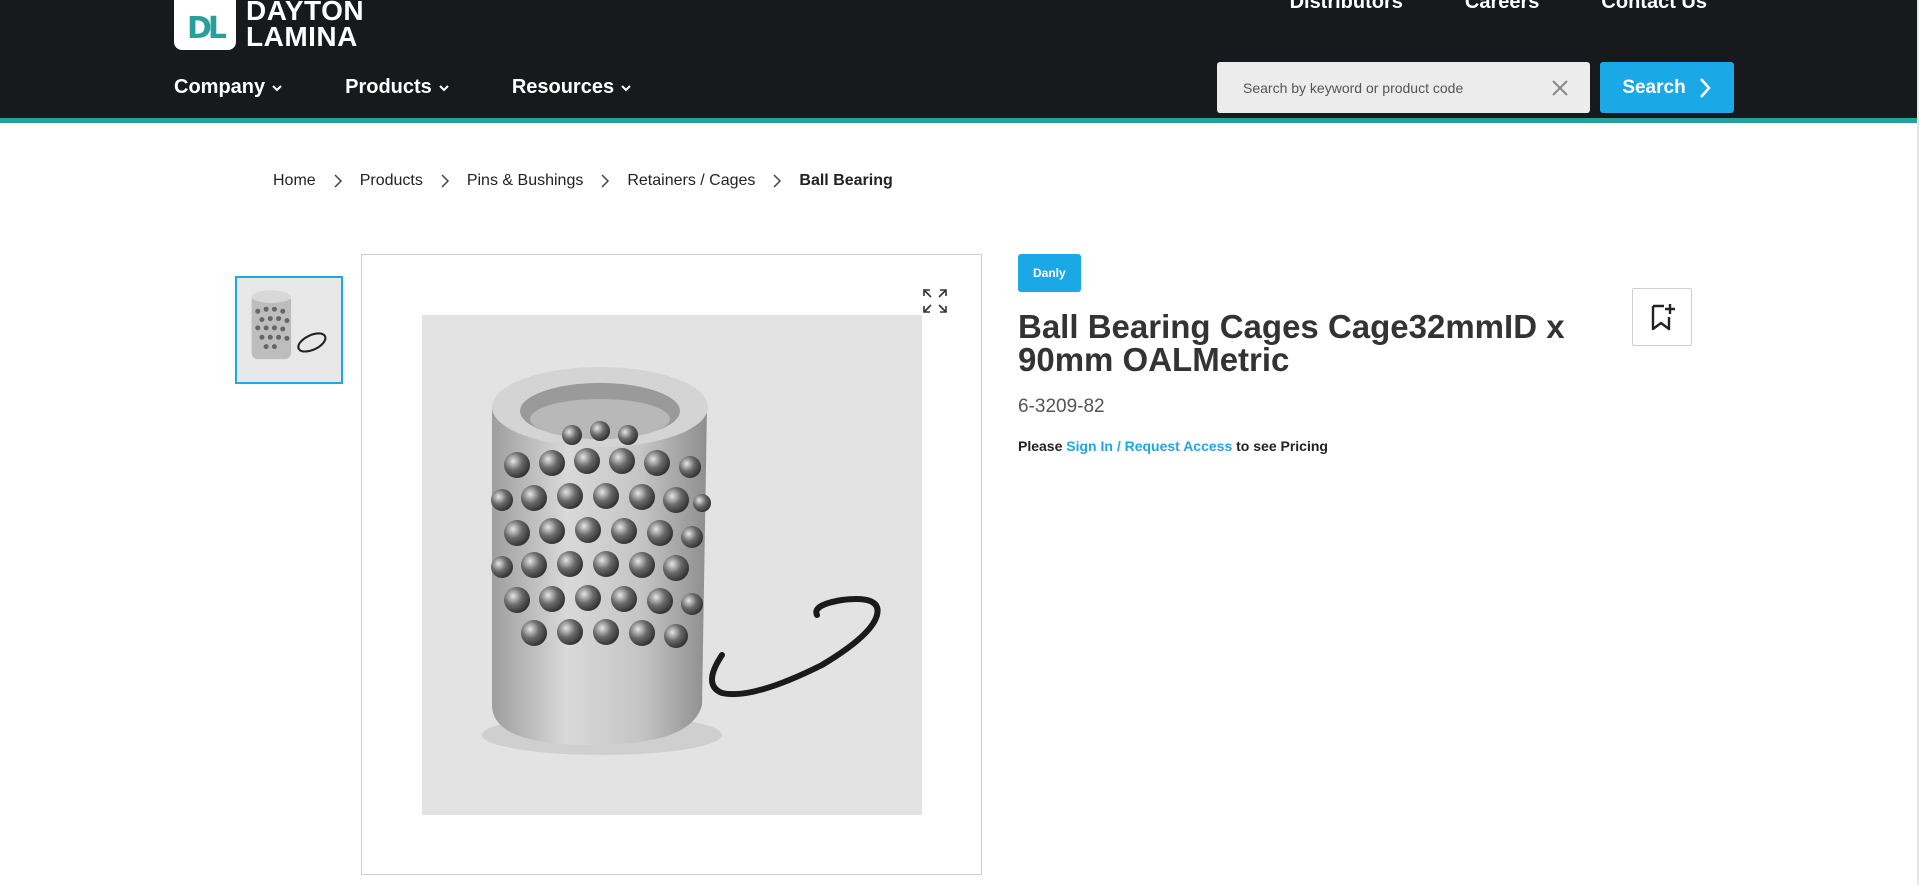  What do you see at coordinates (572, 87) in the screenshot?
I see `nav-item-resources: Resources` at bounding box center [572, 87].